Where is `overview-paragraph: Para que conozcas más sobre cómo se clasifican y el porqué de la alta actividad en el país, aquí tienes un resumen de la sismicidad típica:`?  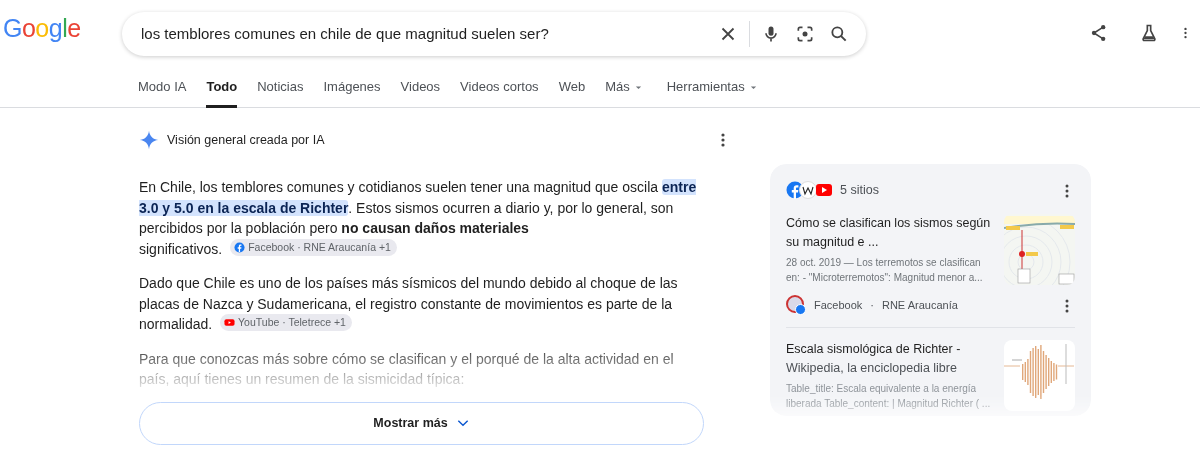 overview-paragraph: Para que conozcas más sobre cómo se clasifican y el porqué de la alta actividad en el país, aquí tienes un resumen de la sismicidad típica: is located at coordinates (407, 369).